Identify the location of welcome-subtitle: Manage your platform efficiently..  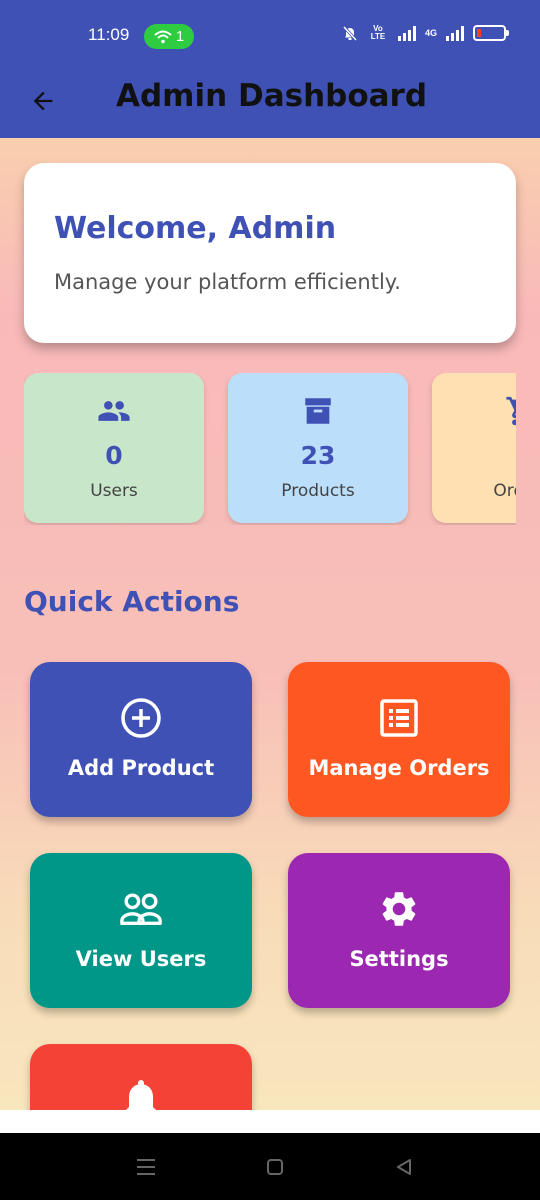
(227, 282).